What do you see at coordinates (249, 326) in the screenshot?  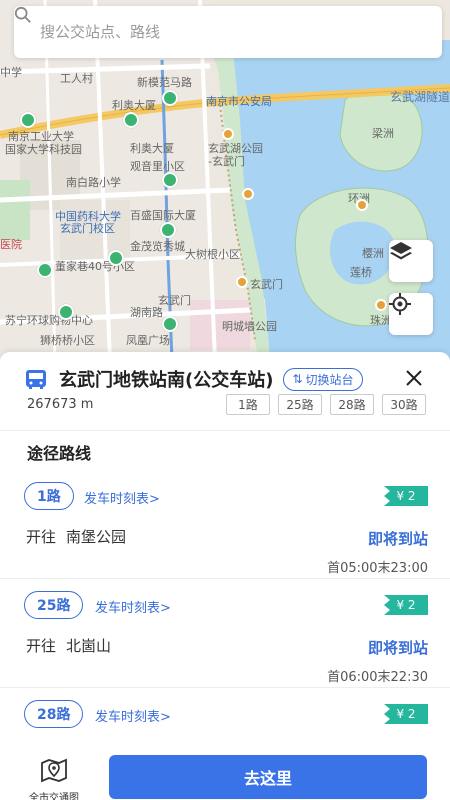 I see `map-label: 明城墙公园` at bounding box center [249, 326].